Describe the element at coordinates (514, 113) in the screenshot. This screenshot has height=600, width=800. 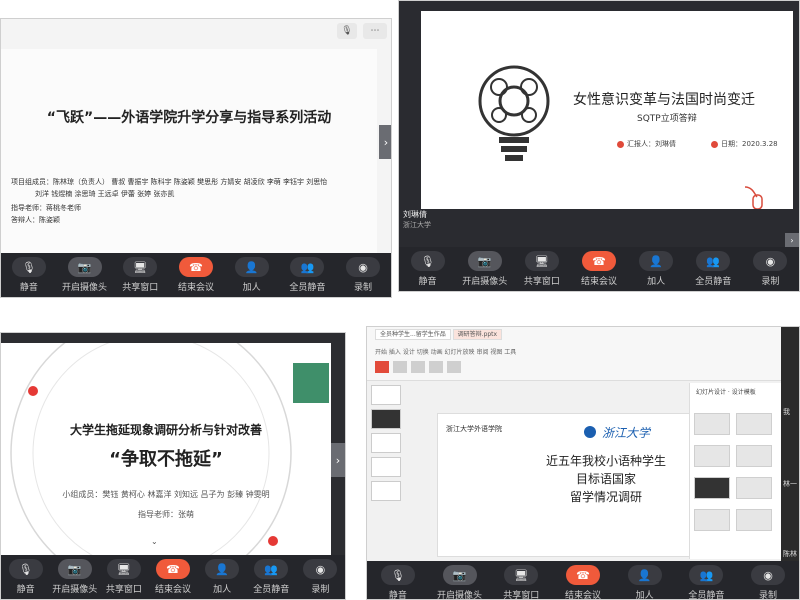
I see `lightbulb-gears-icon` at that location.